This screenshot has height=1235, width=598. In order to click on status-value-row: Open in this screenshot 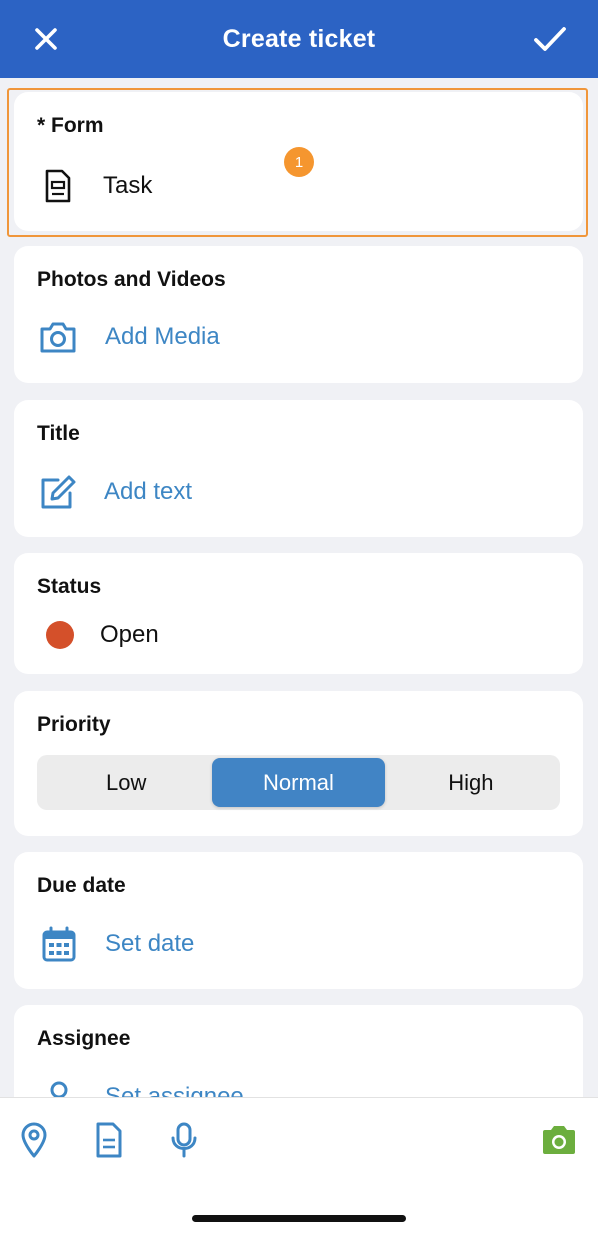, I will do `click(98, 635)`.